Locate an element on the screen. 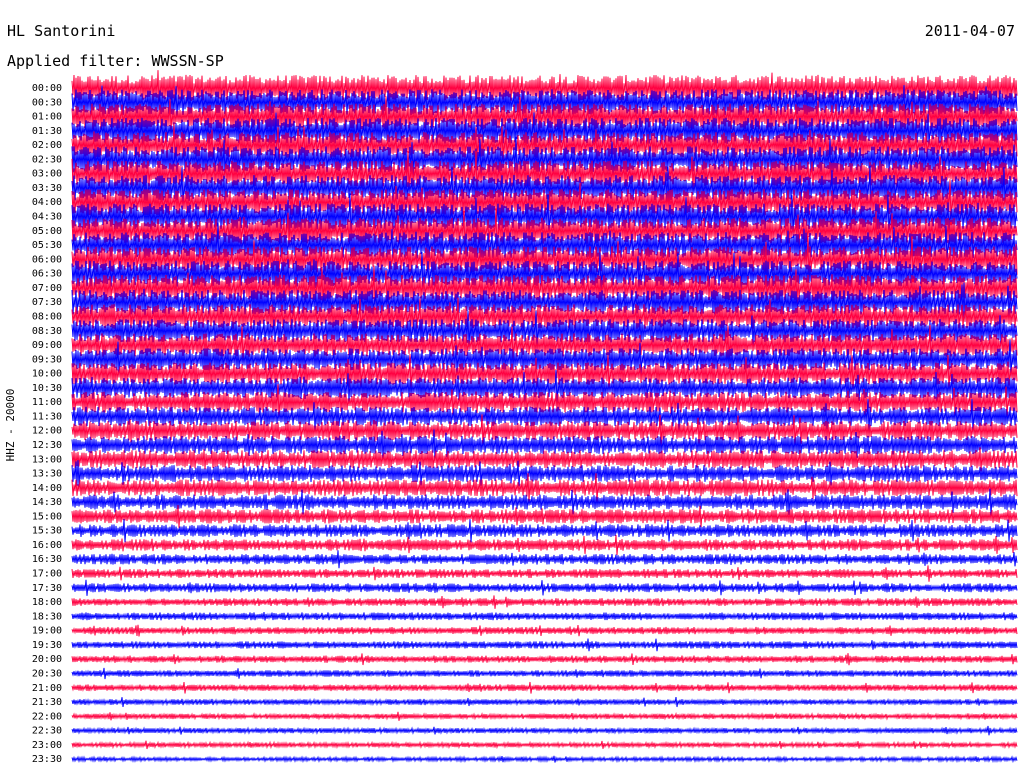 This screenshot has height=780, width=1024. row-time-label: 14:30 is located at coordinates (47, 502).